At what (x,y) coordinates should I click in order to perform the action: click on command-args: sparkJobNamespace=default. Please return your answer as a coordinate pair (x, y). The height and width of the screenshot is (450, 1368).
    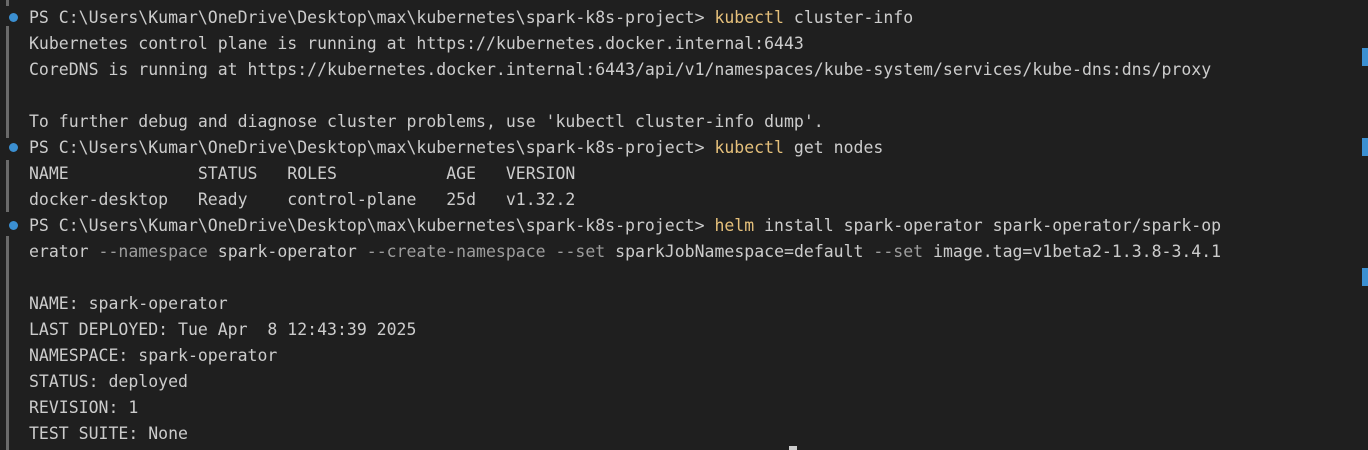
    Looking at the image, I should click on (739, 251).